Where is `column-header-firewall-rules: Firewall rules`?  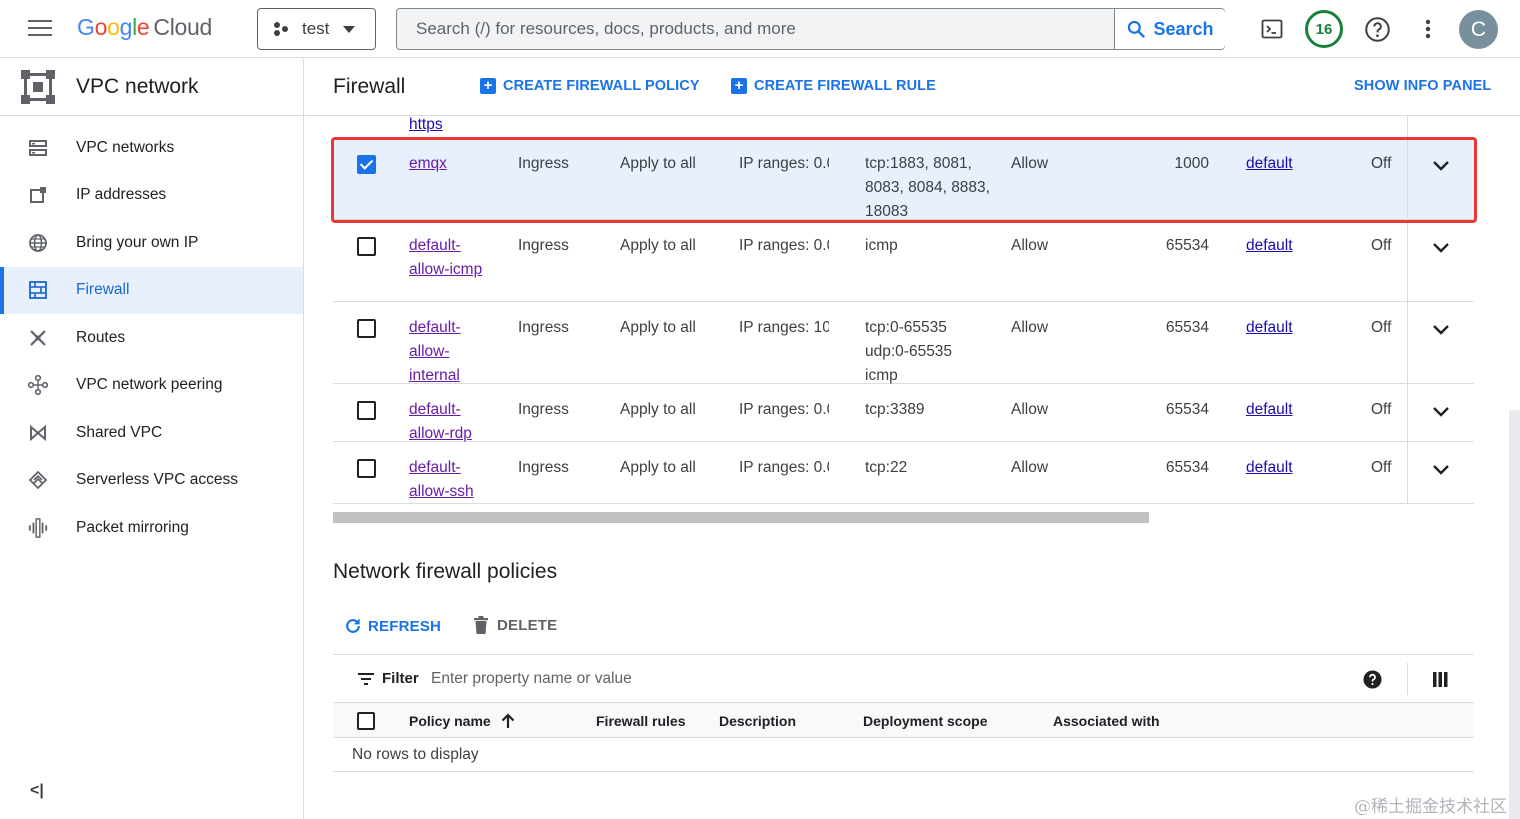 column-header-firewall-rules: Firewall rules is located at coordinates (640, 721).